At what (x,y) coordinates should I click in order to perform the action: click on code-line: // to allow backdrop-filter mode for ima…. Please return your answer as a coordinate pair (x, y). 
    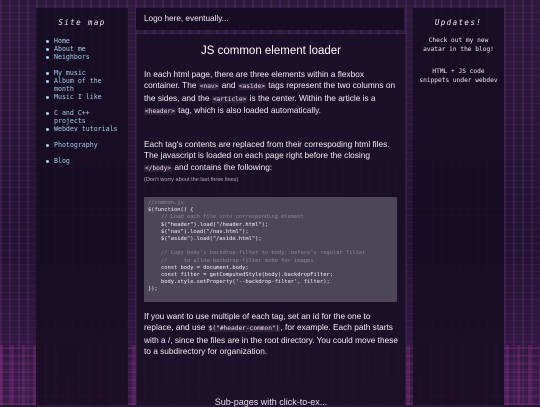
    Looking at the image, I should click on (231, 260).